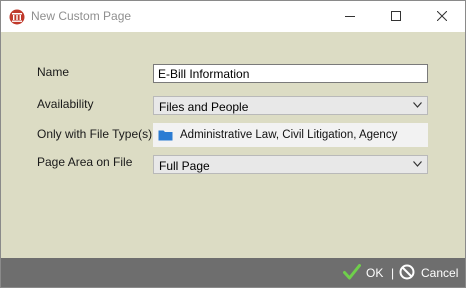 This screenshot has width=466, height=288. What do you see at coordinates (439, 273) in the screenshot?
I see `cancel-button: Cancel` at bounding box center [439, 273].